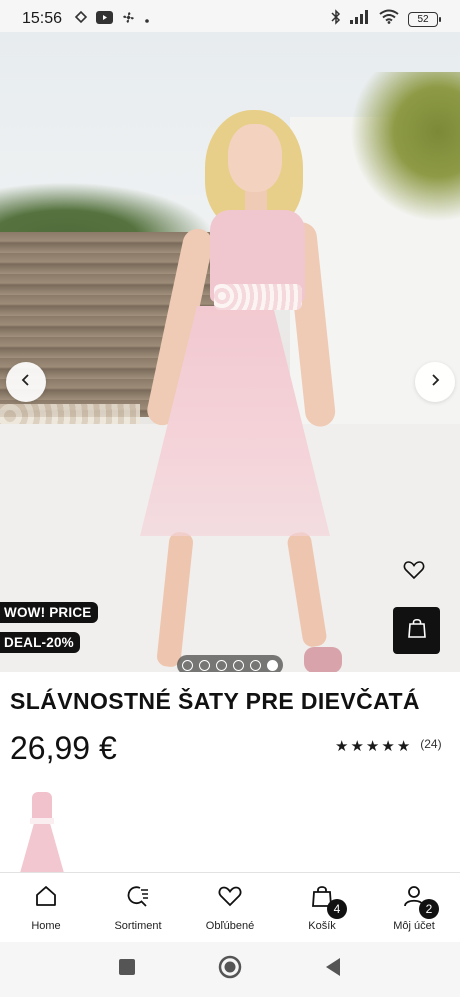 This screenshot has height=997, width=460. I want to click on youtube-icon, so click(105, 19).